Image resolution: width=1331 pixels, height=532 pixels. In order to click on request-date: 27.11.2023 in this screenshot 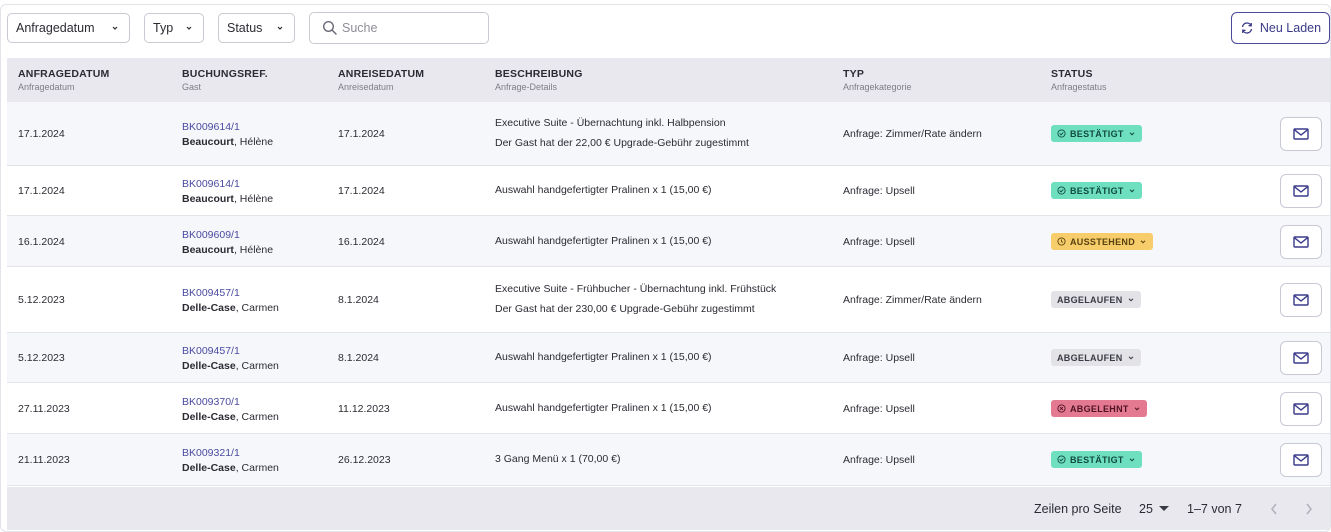, I will do `click(44, 409)`.